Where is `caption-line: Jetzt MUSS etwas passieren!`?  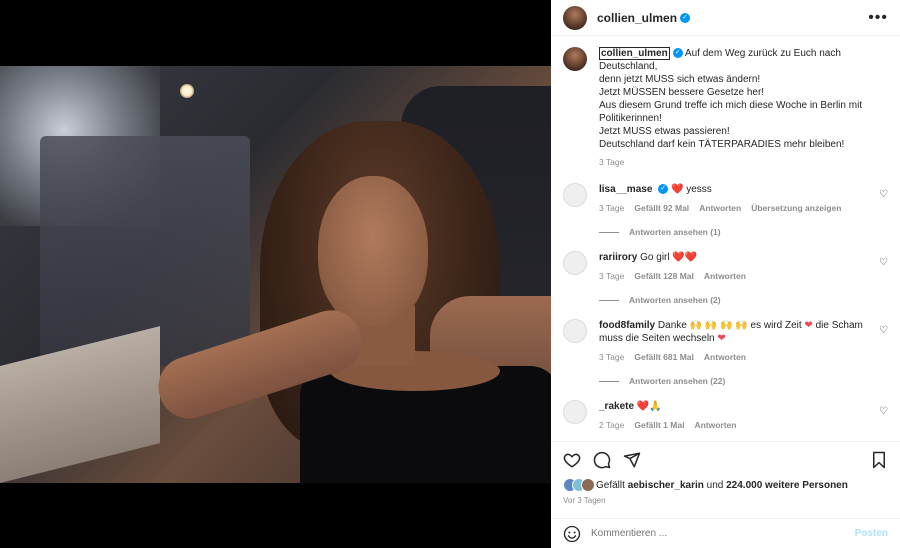 caption-line: Jetzt MUSS etwas passieren! is located at coordinates (664, 131).